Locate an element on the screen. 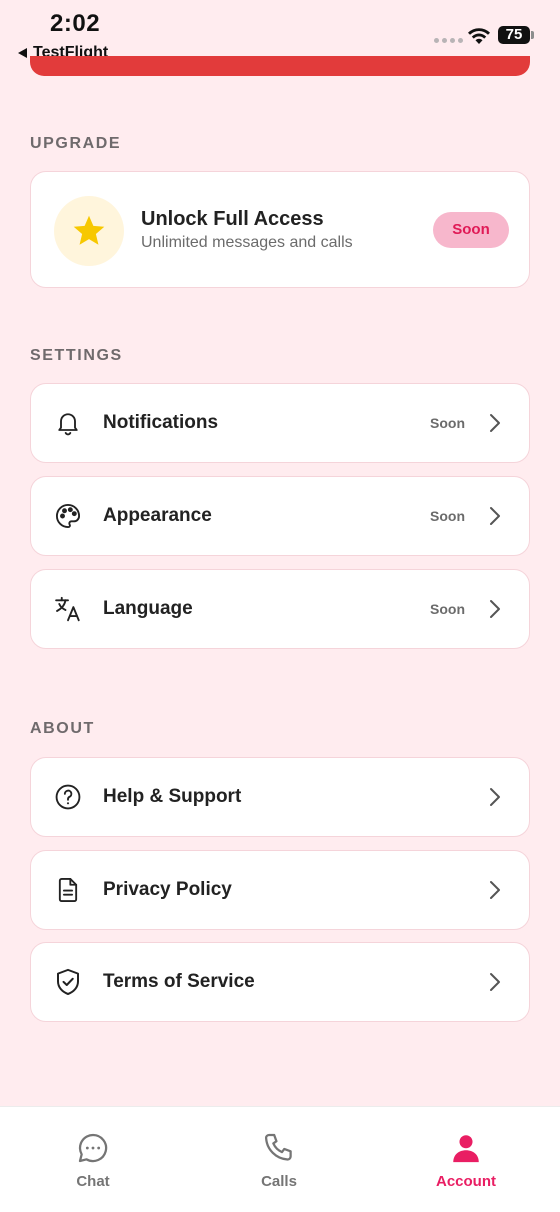 The height and width of the screenshot is (1212, 560). back-arrow-icon is located at coordinates (22, 53).